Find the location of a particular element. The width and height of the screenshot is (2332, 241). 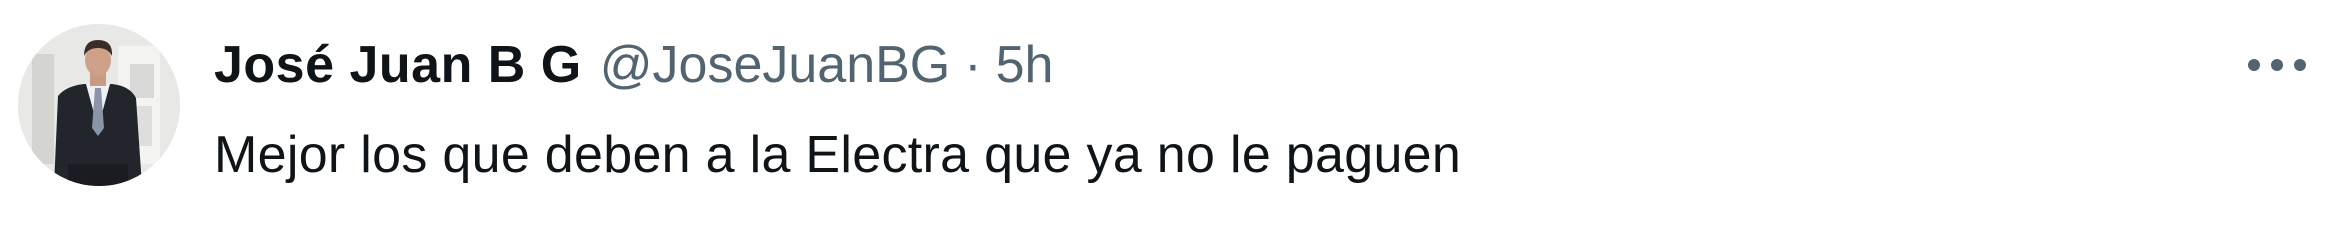

display-name: José Juan B G is located at coordinates (398, 65).